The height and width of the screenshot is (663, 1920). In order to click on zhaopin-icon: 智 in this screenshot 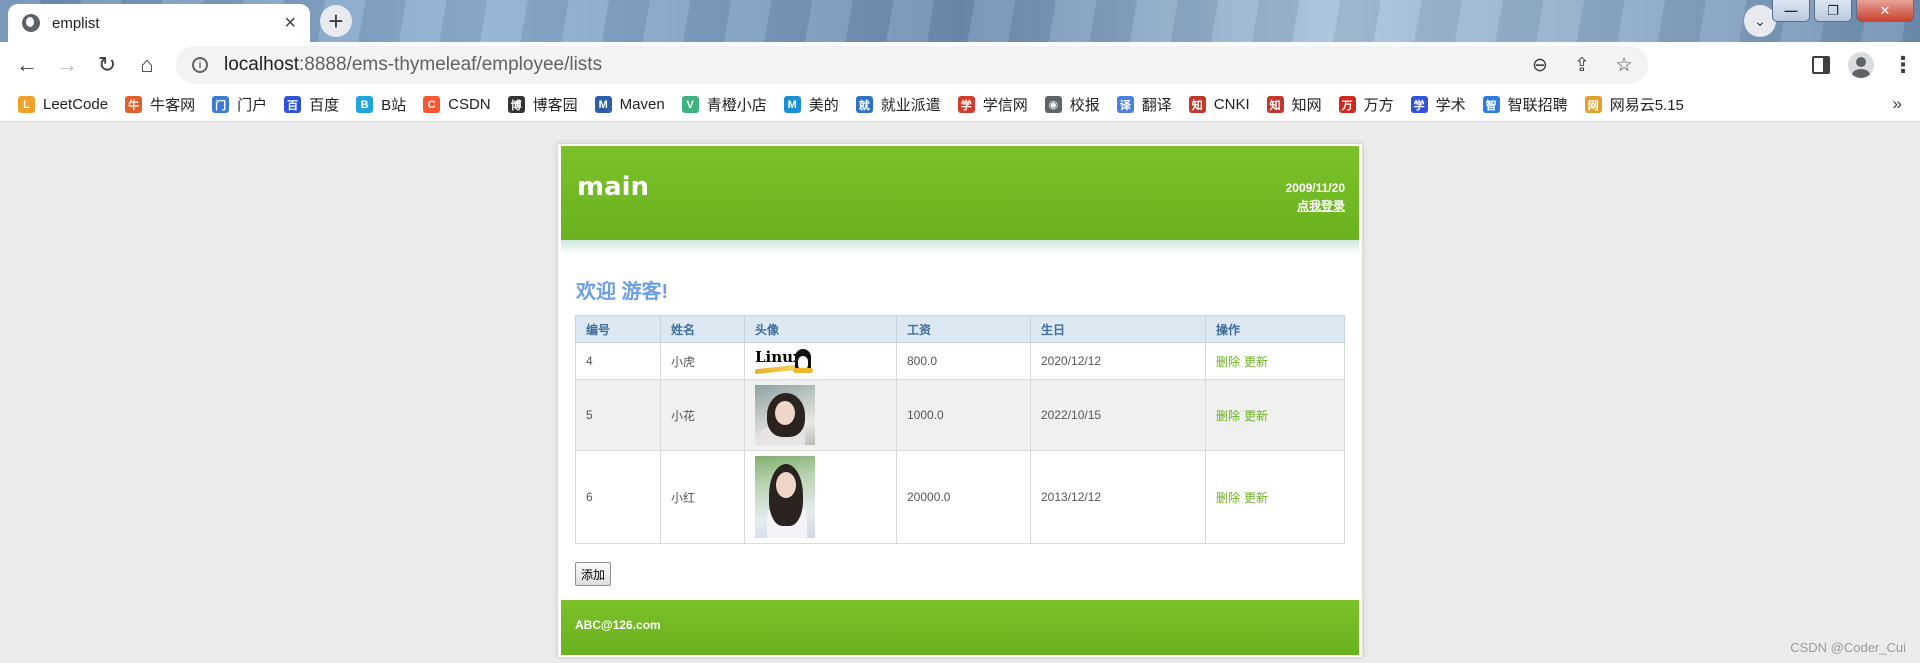, I will do `click(1491, 104)`.